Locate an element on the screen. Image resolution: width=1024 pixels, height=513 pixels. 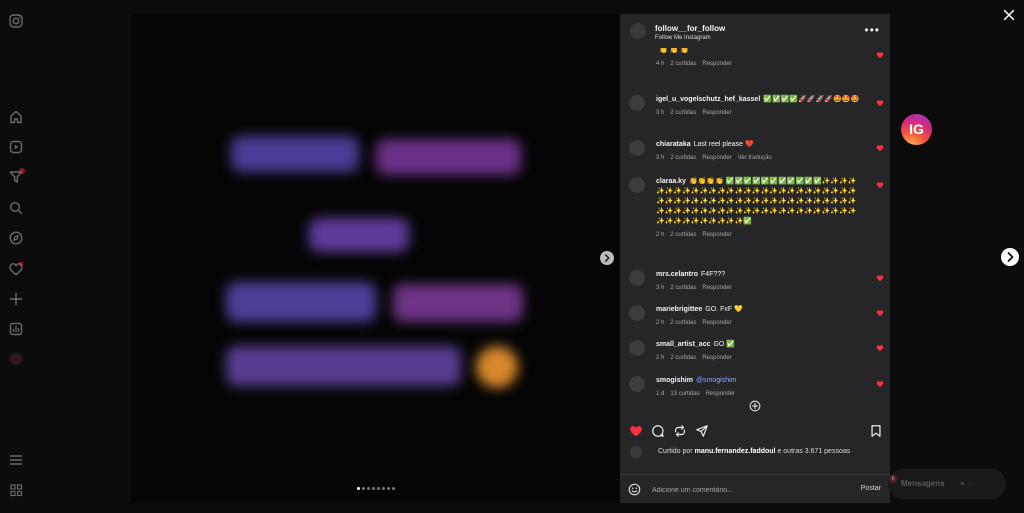
media-next-arrow-icon is located at coordinates (607, 258).